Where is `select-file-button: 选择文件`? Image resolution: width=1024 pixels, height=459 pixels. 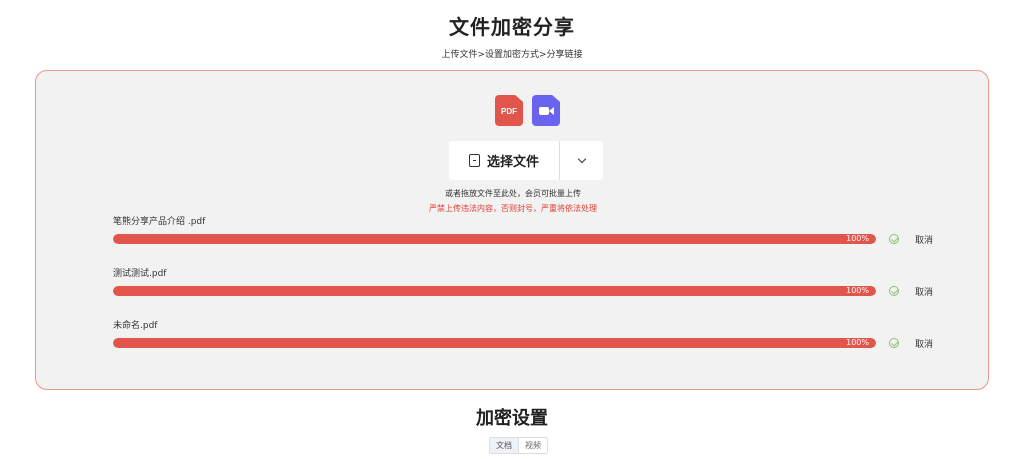 select-file-button: 选择文件 is located at coordinates (504, 160).